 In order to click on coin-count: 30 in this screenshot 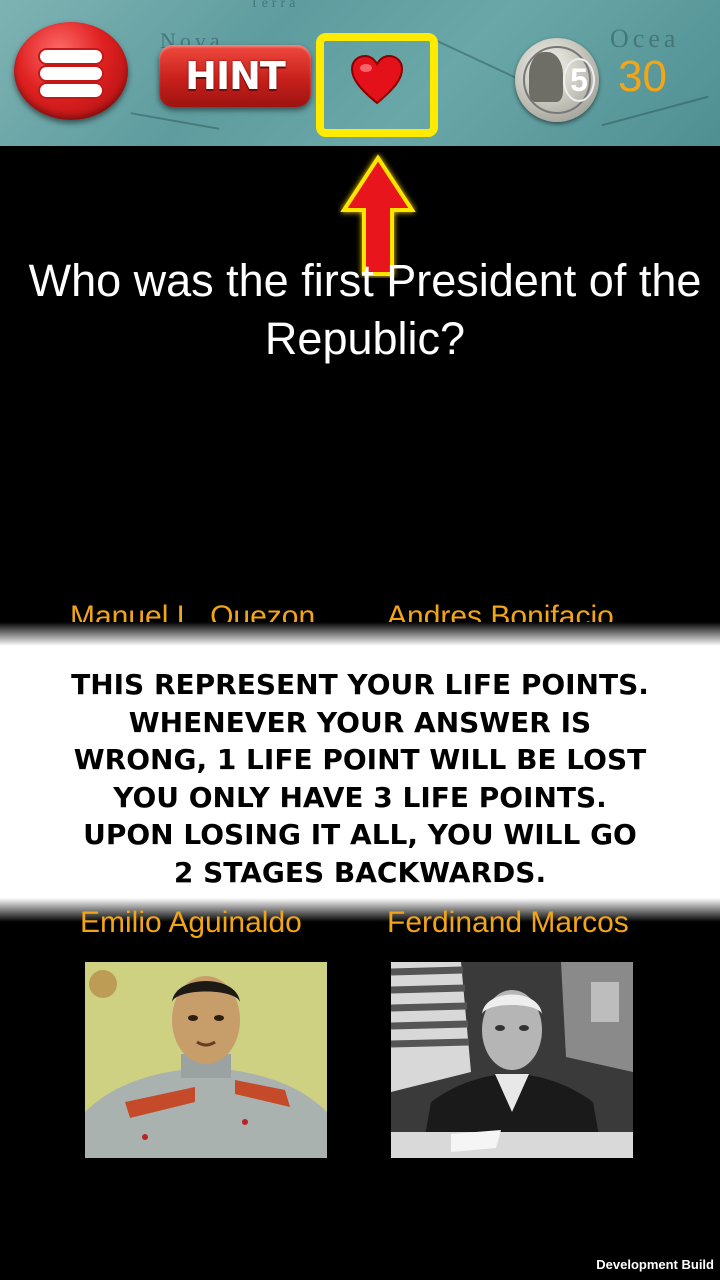, I will do `click(642, 76)`.